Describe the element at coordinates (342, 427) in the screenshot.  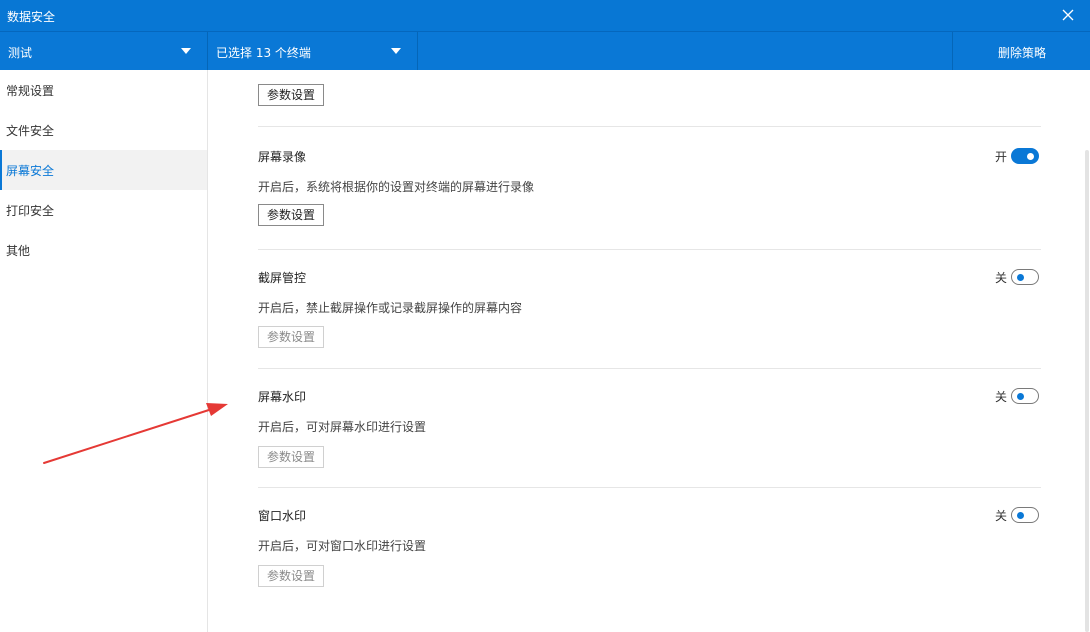
I see `section-description: 开启后，可对屏幕水印进行设置` at that location.